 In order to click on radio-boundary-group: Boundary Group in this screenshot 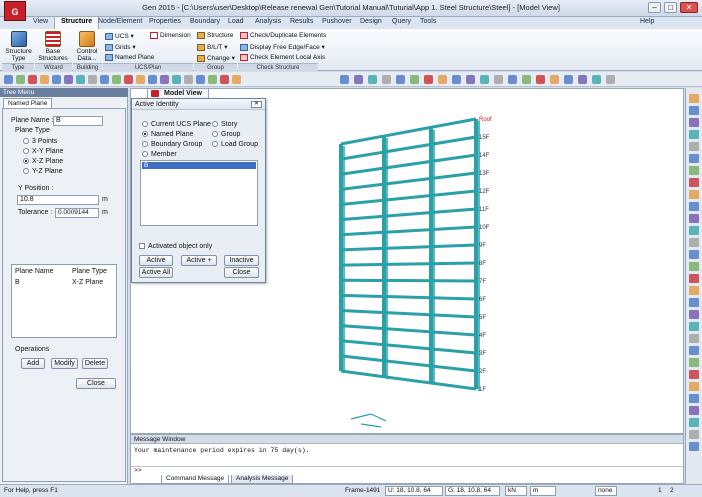, I will do `click(172, 144)`.